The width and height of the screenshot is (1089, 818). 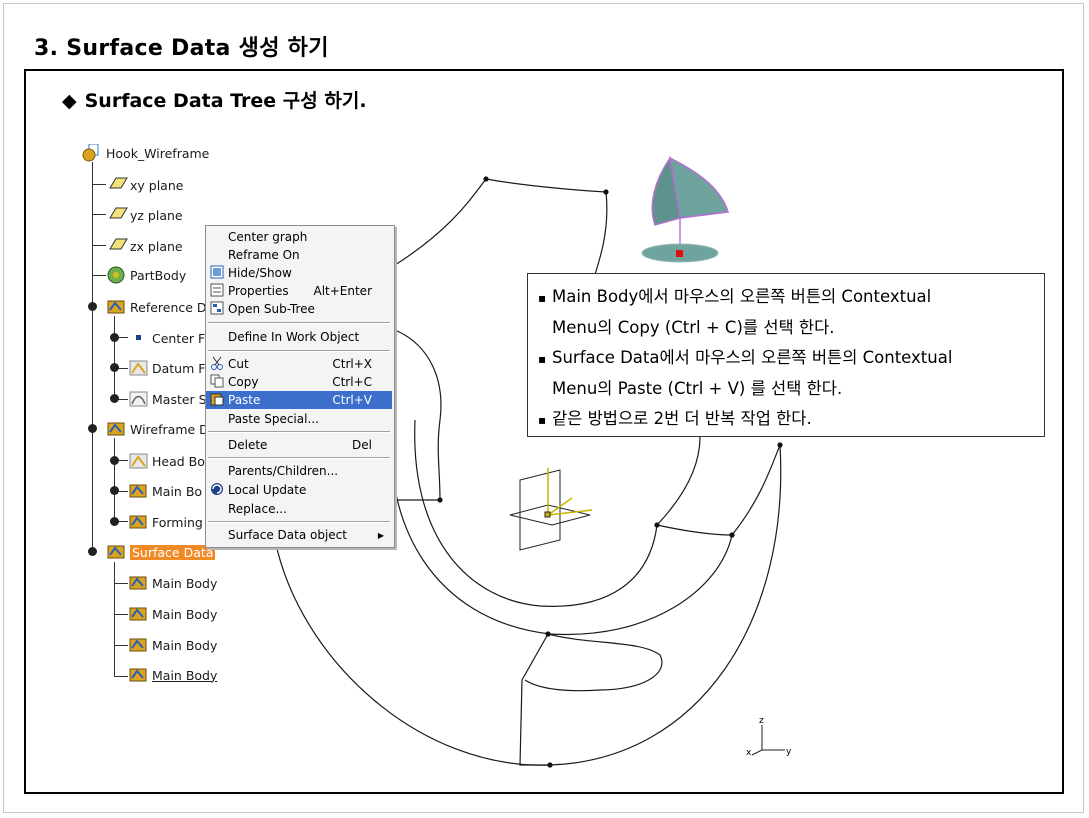 What do you see at coordinates (299, 382) in the screenshot?
I see `menu-item-copy: Copy Ctrl+C` at bounding box center [299, 382].